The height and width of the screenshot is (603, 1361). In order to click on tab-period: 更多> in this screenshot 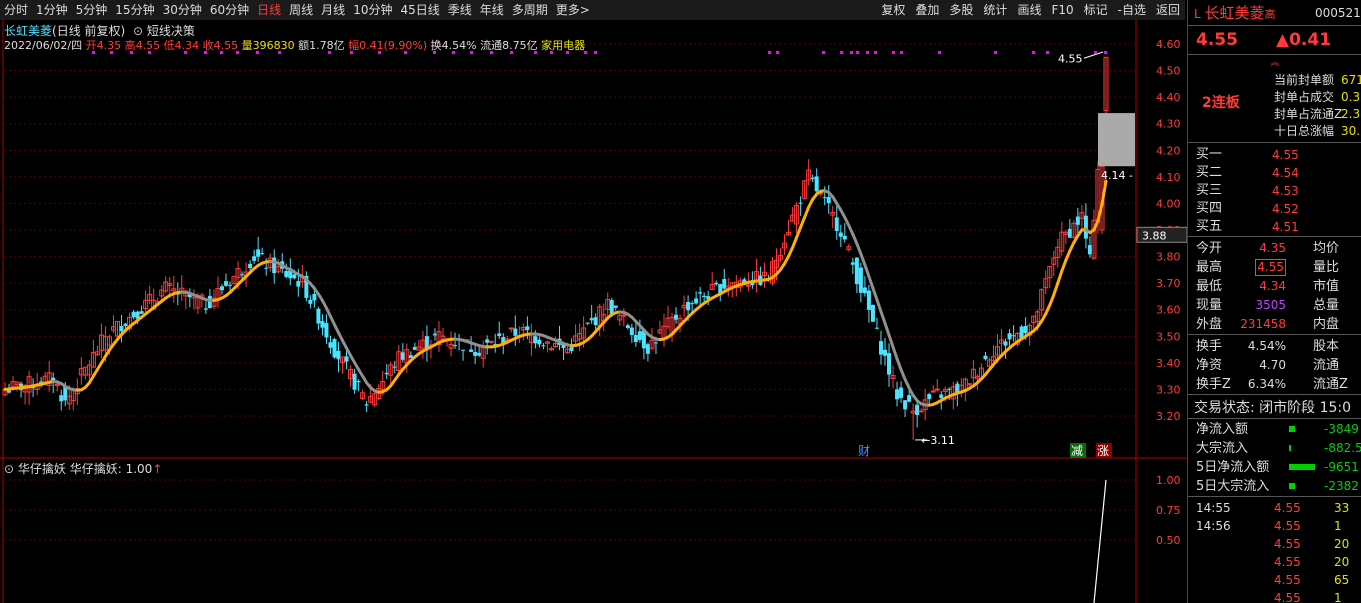, I will do `click(573, 10)`.